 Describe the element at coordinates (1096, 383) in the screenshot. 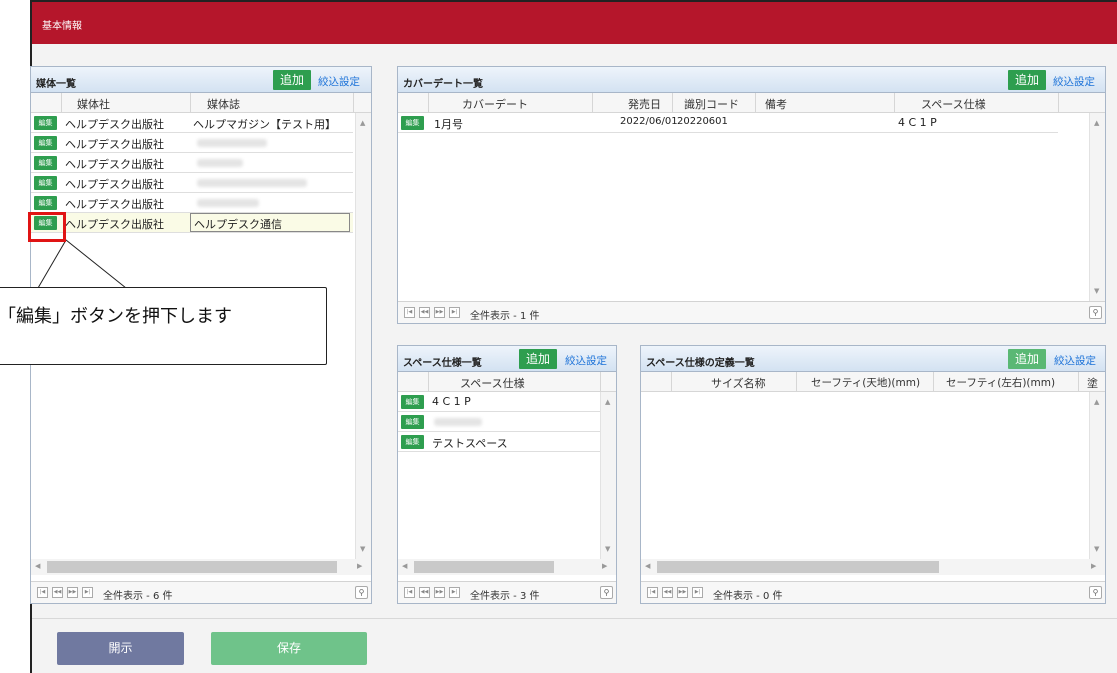

I see `spacedef-col-fill: 塗り` at that location.